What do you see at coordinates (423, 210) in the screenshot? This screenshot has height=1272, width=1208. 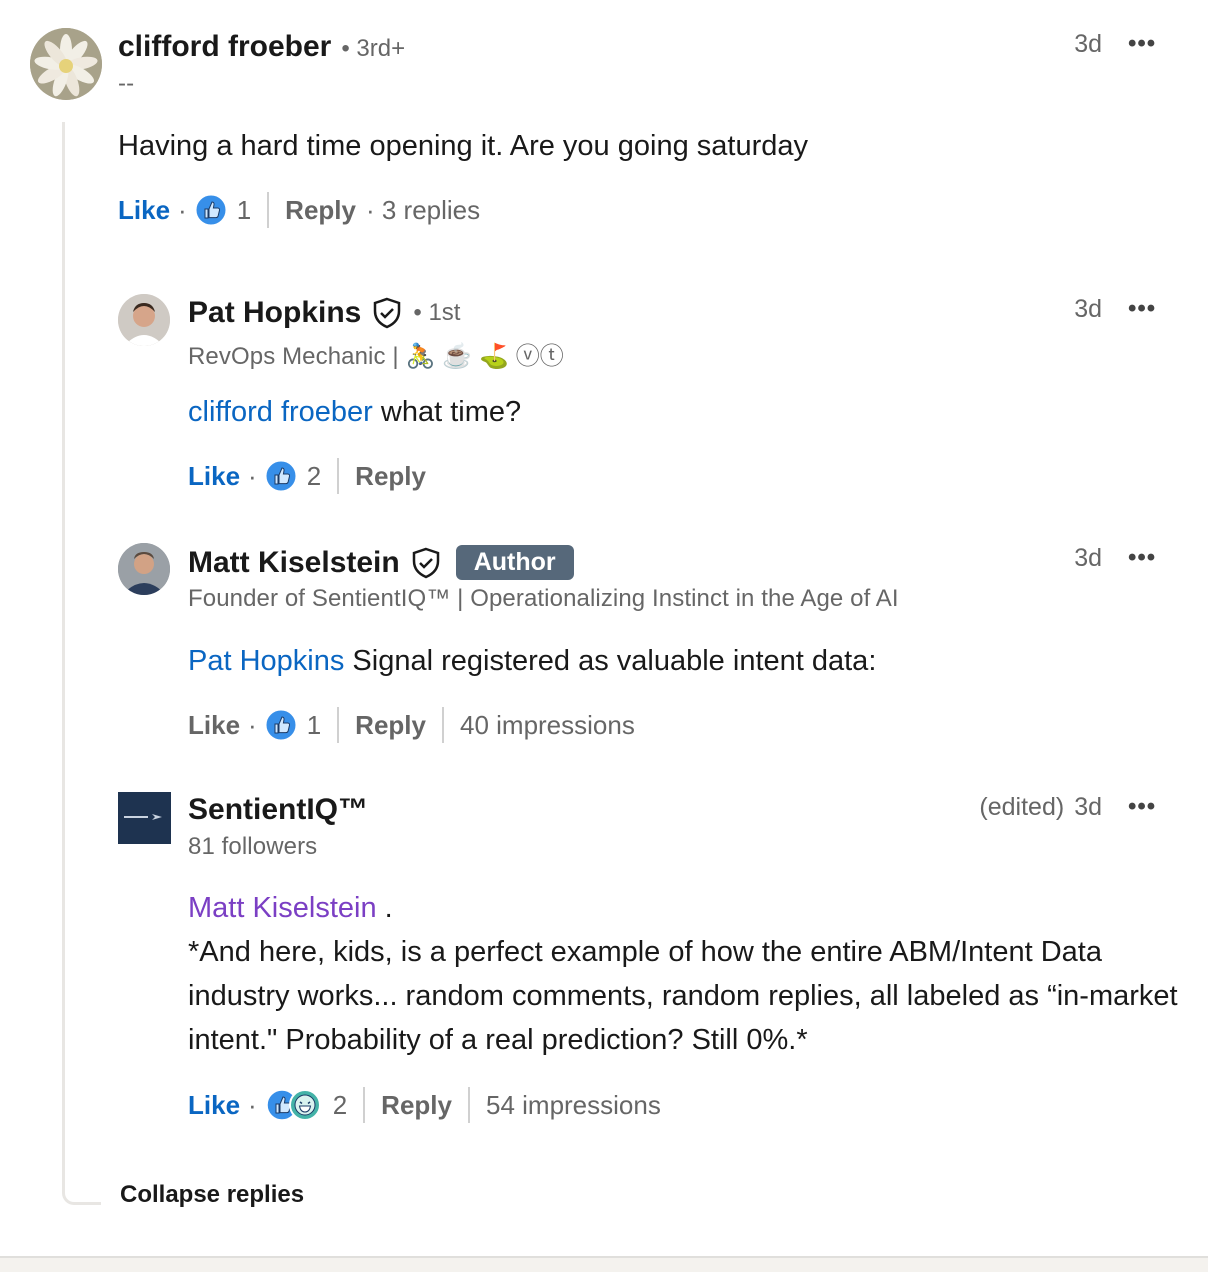 I see `replies-count: · 3 replies` at bounding box center [423, 210].